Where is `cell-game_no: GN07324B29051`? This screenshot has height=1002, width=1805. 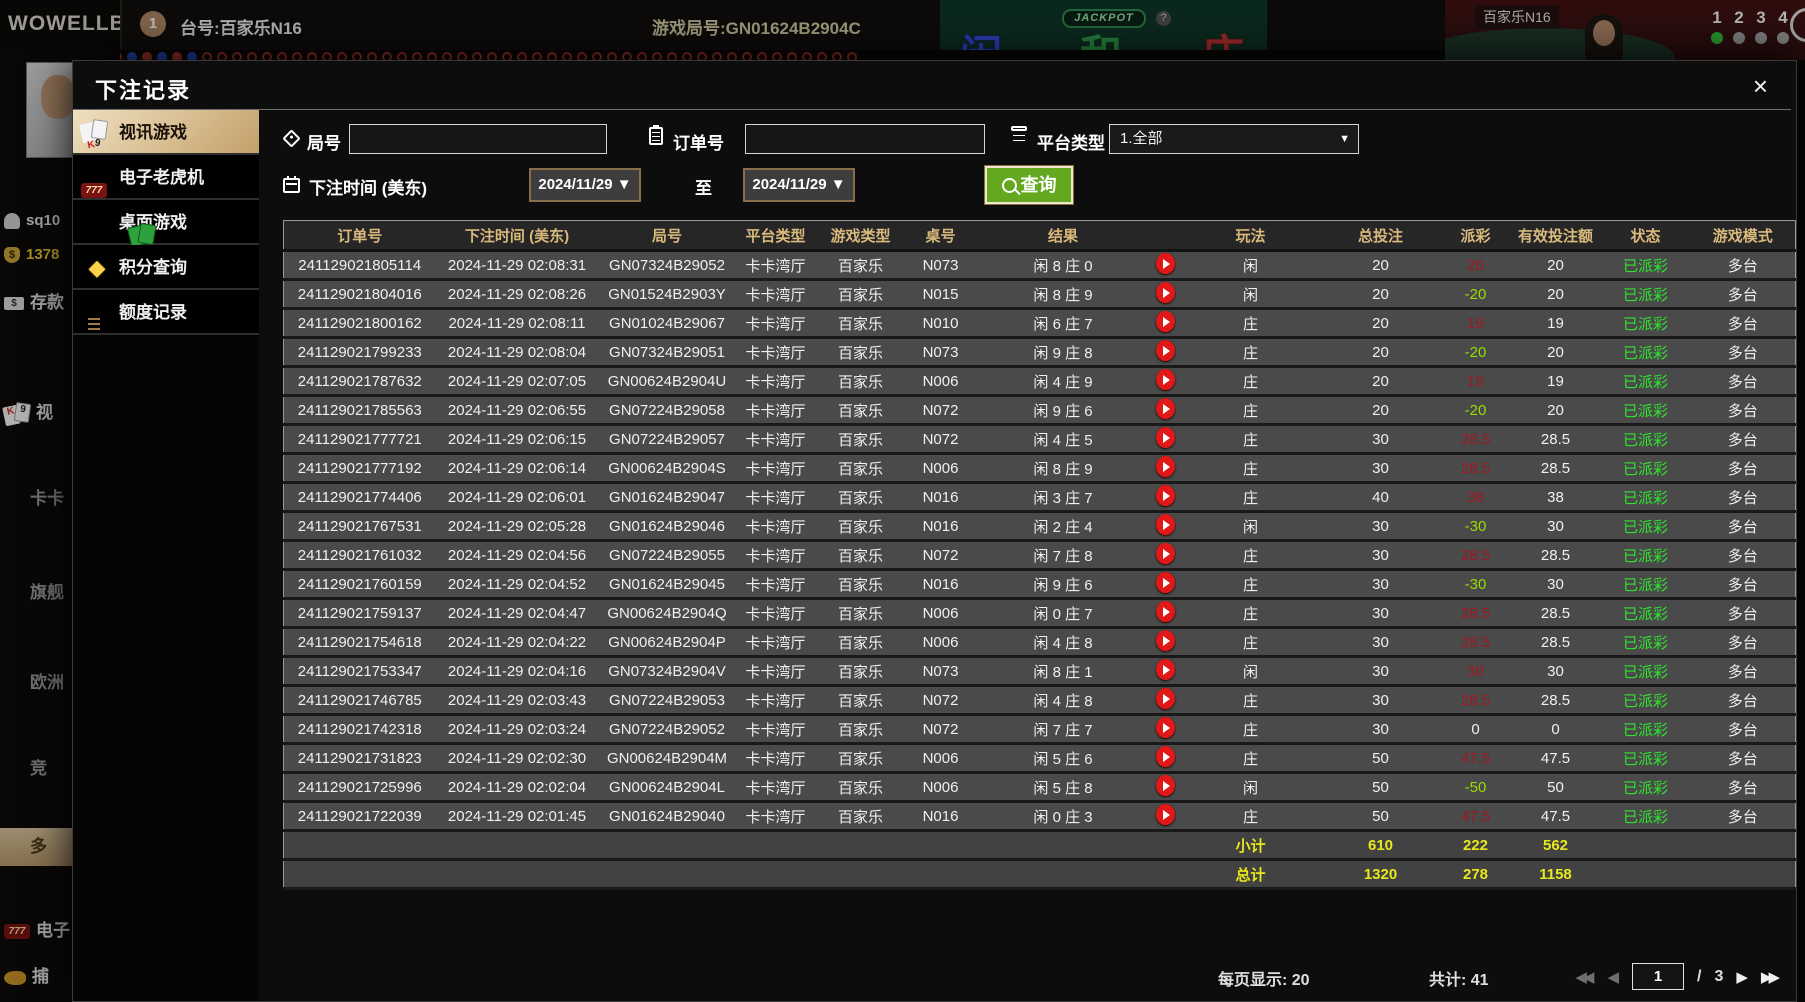 cell-game_no: GN07324B29051 is located at coordinates (667, 352).